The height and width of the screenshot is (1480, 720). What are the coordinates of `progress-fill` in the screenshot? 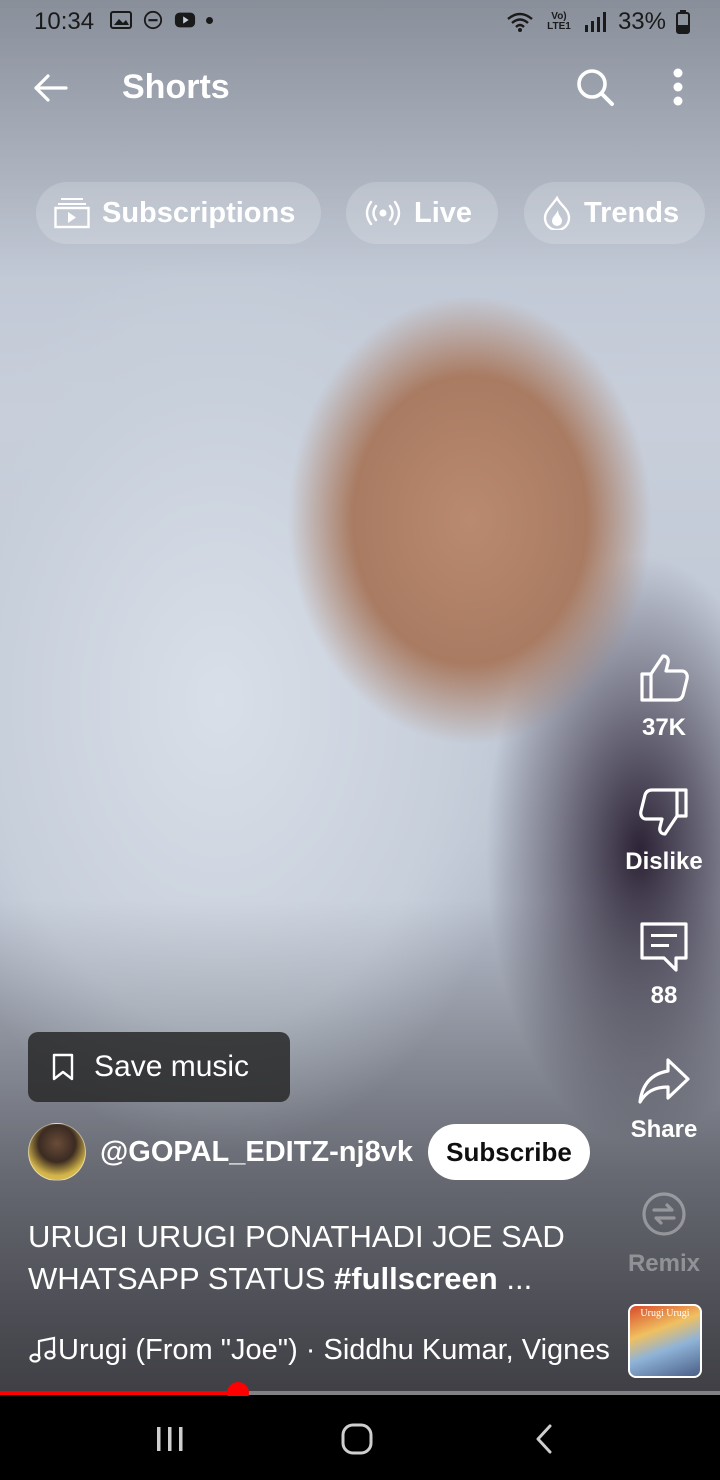 It's located at (119, 1393).